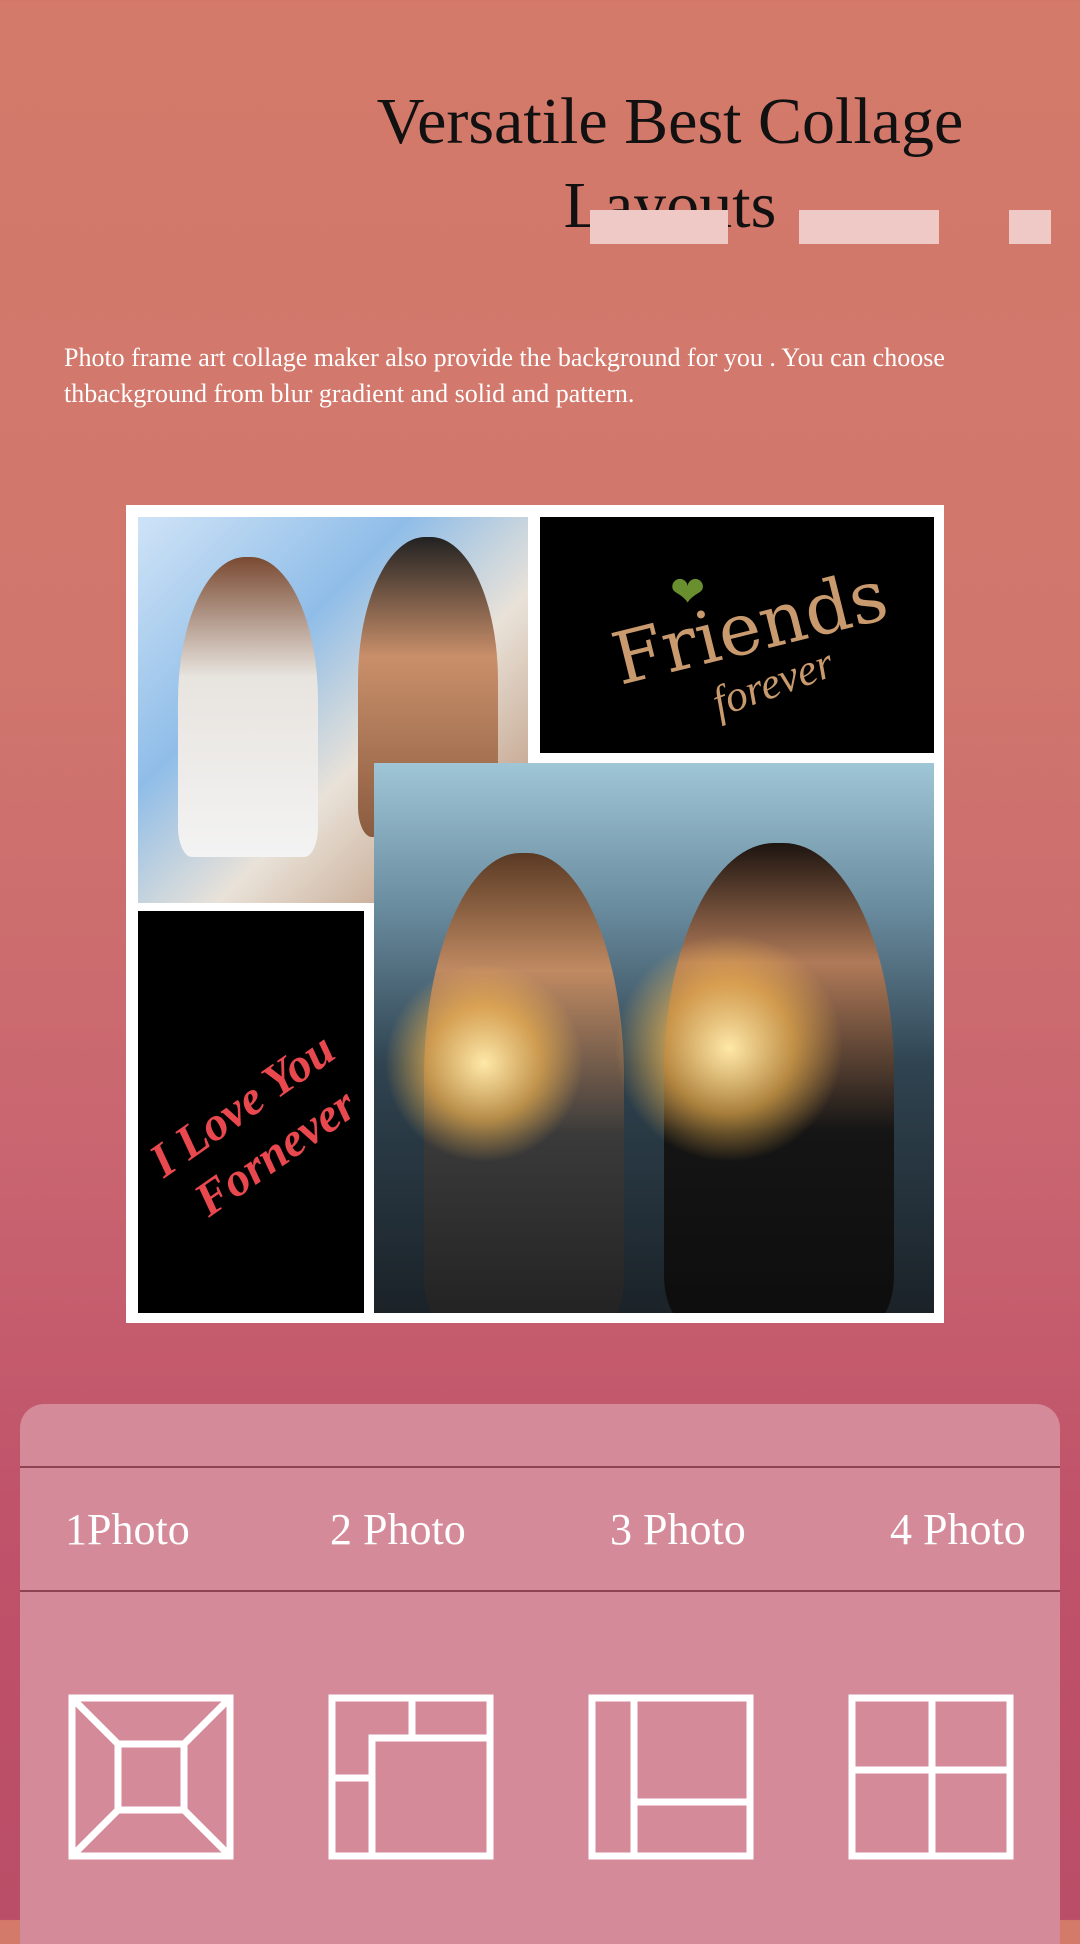  I want to click on tab-3-photo: 3 Photo, so click(678, 1529).